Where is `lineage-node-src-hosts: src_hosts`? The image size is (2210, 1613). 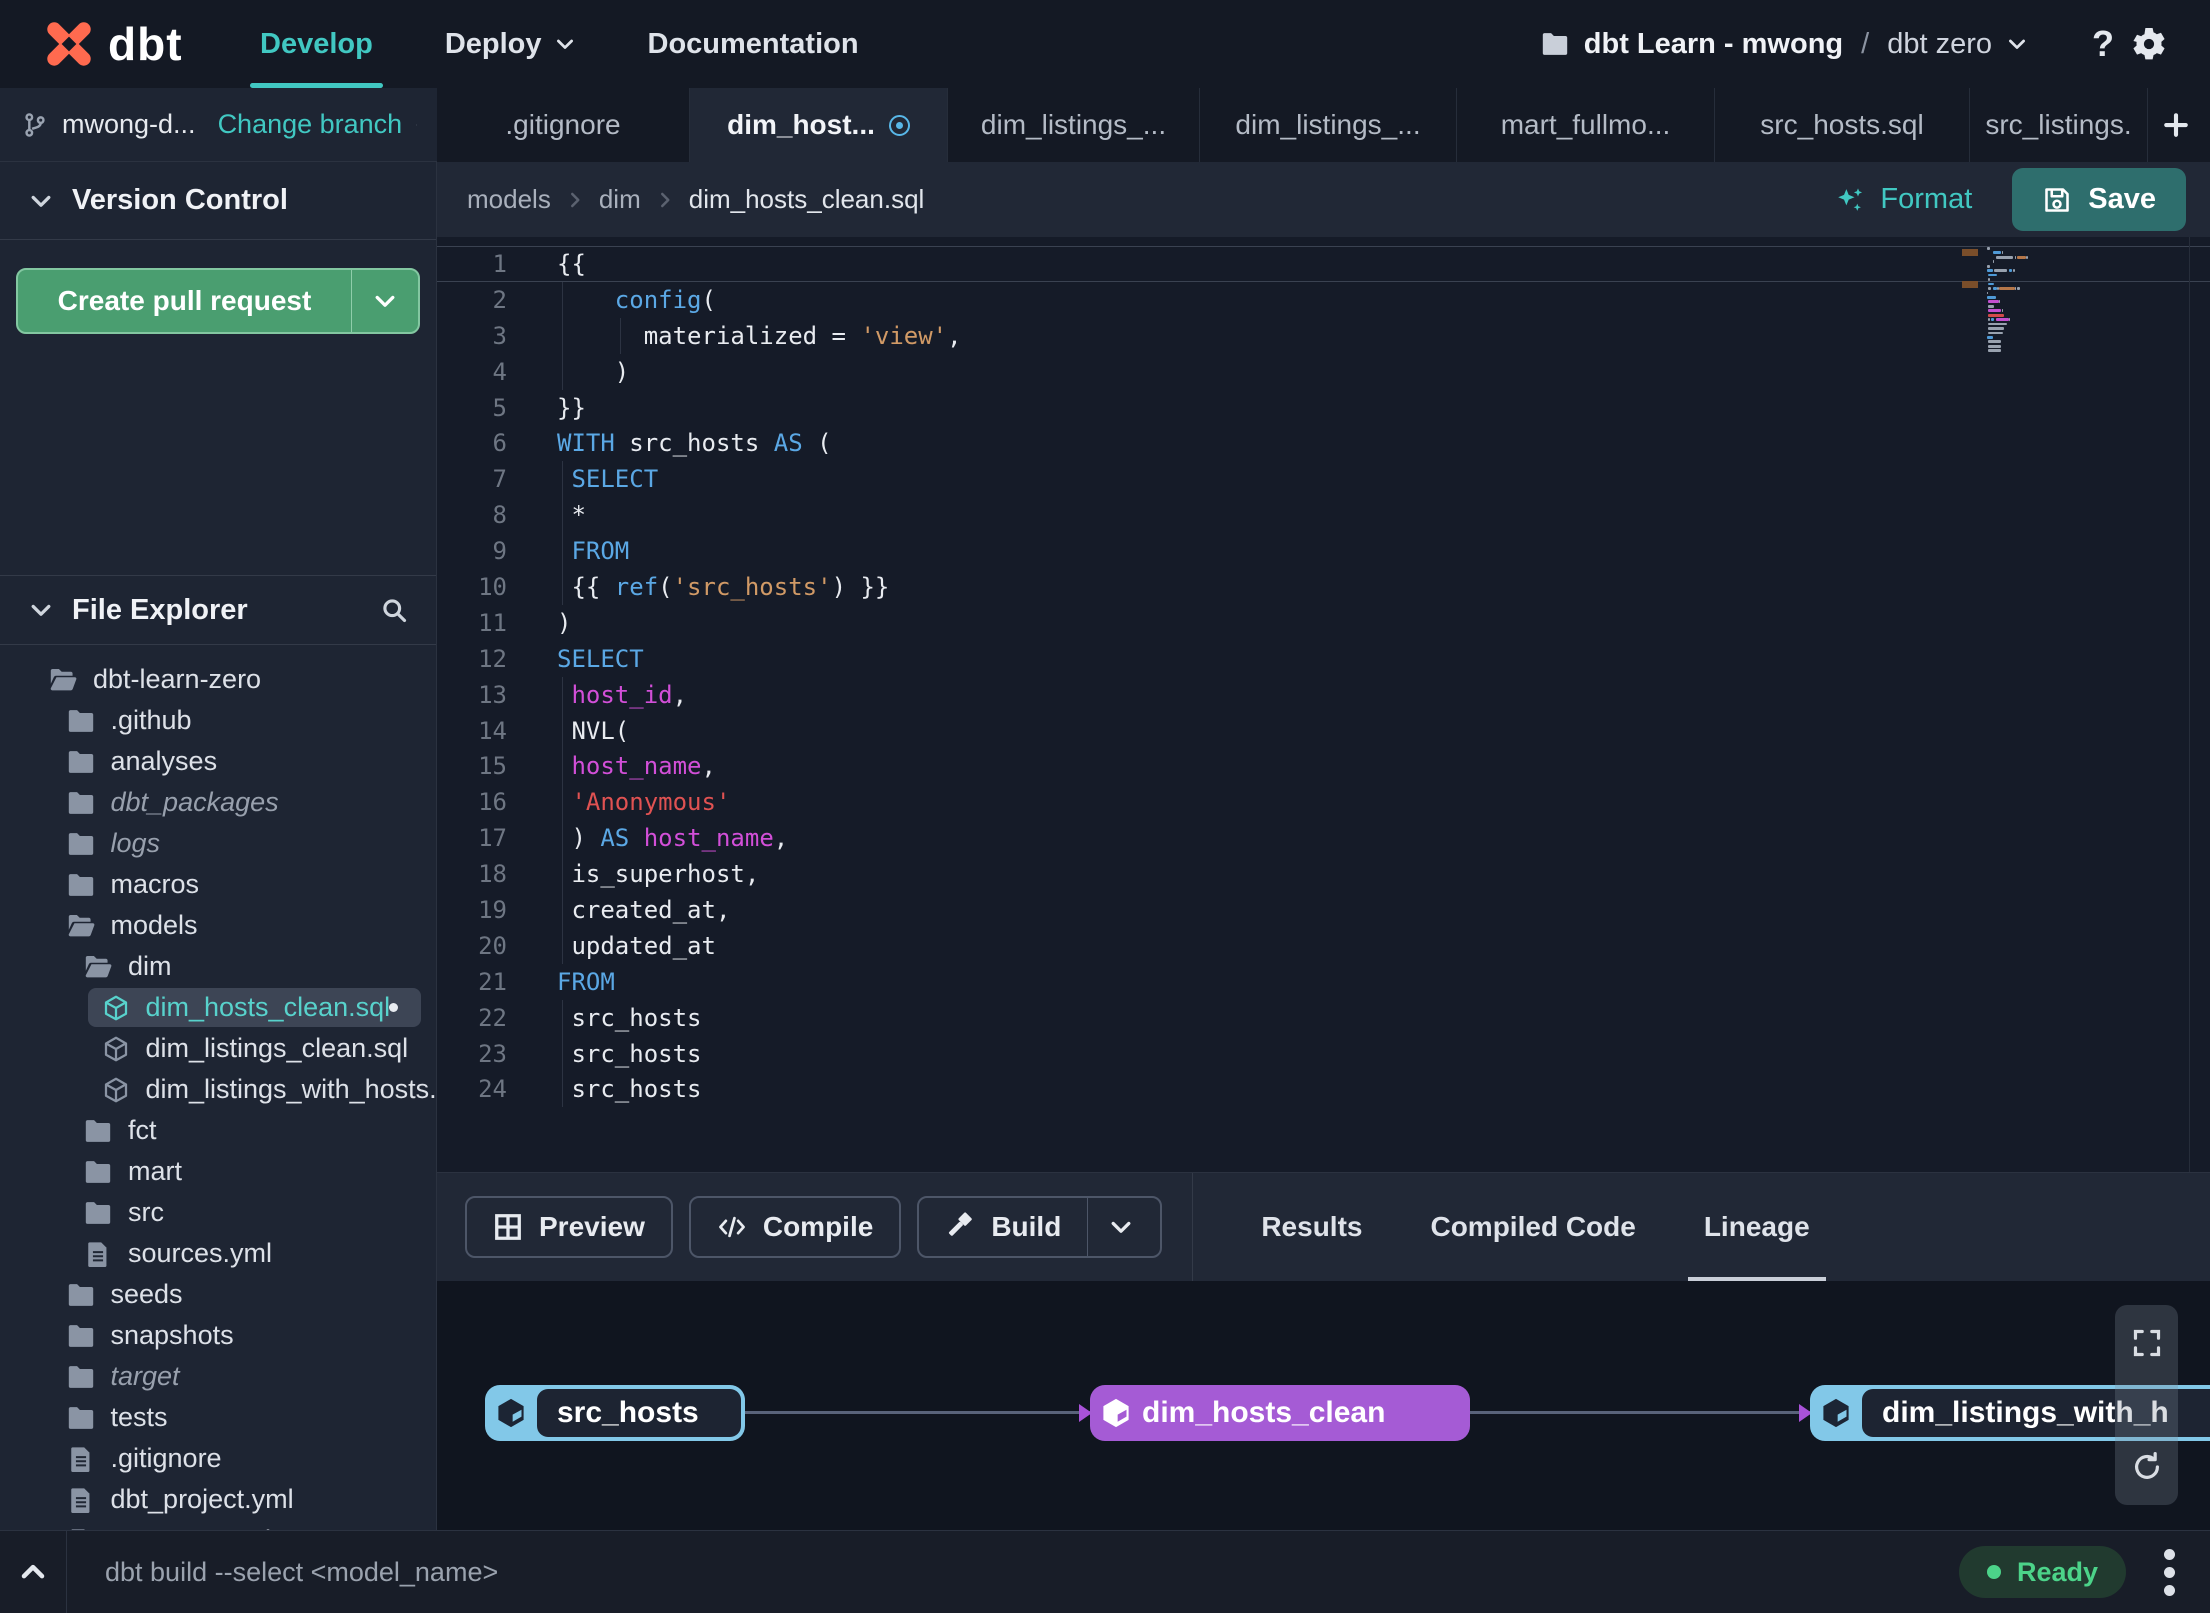
lineage-node-src-hosts: src_hosts is located at coordinates (615, 1413).